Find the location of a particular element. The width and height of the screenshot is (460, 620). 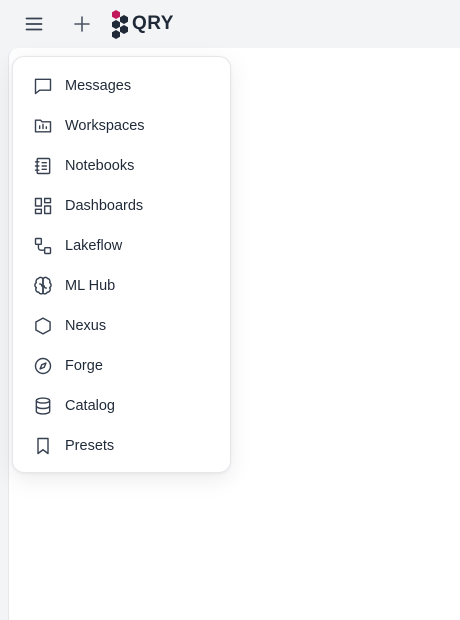

compass-icon is located at coordinates (43, 366).